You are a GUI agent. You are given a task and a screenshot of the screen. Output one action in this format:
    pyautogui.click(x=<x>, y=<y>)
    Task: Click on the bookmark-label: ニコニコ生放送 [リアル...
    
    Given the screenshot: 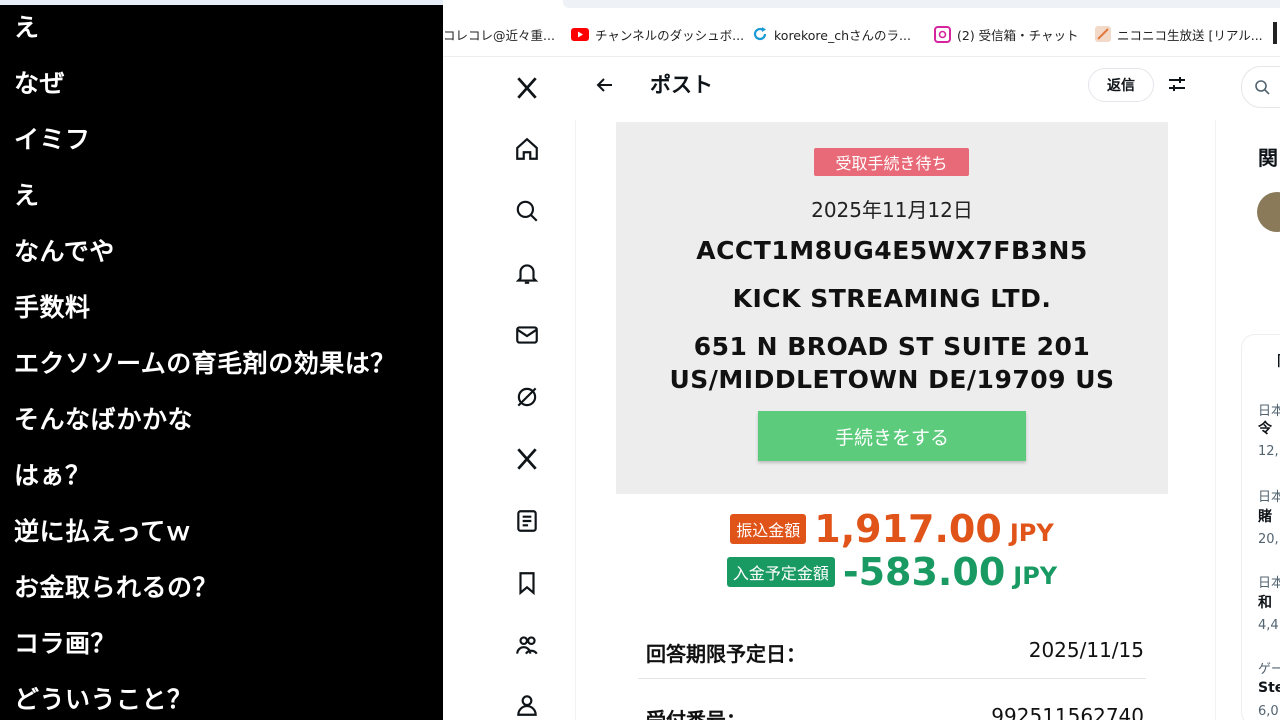 What is the action you would take?
    pyautogui.click(x=1190, y=35)
    